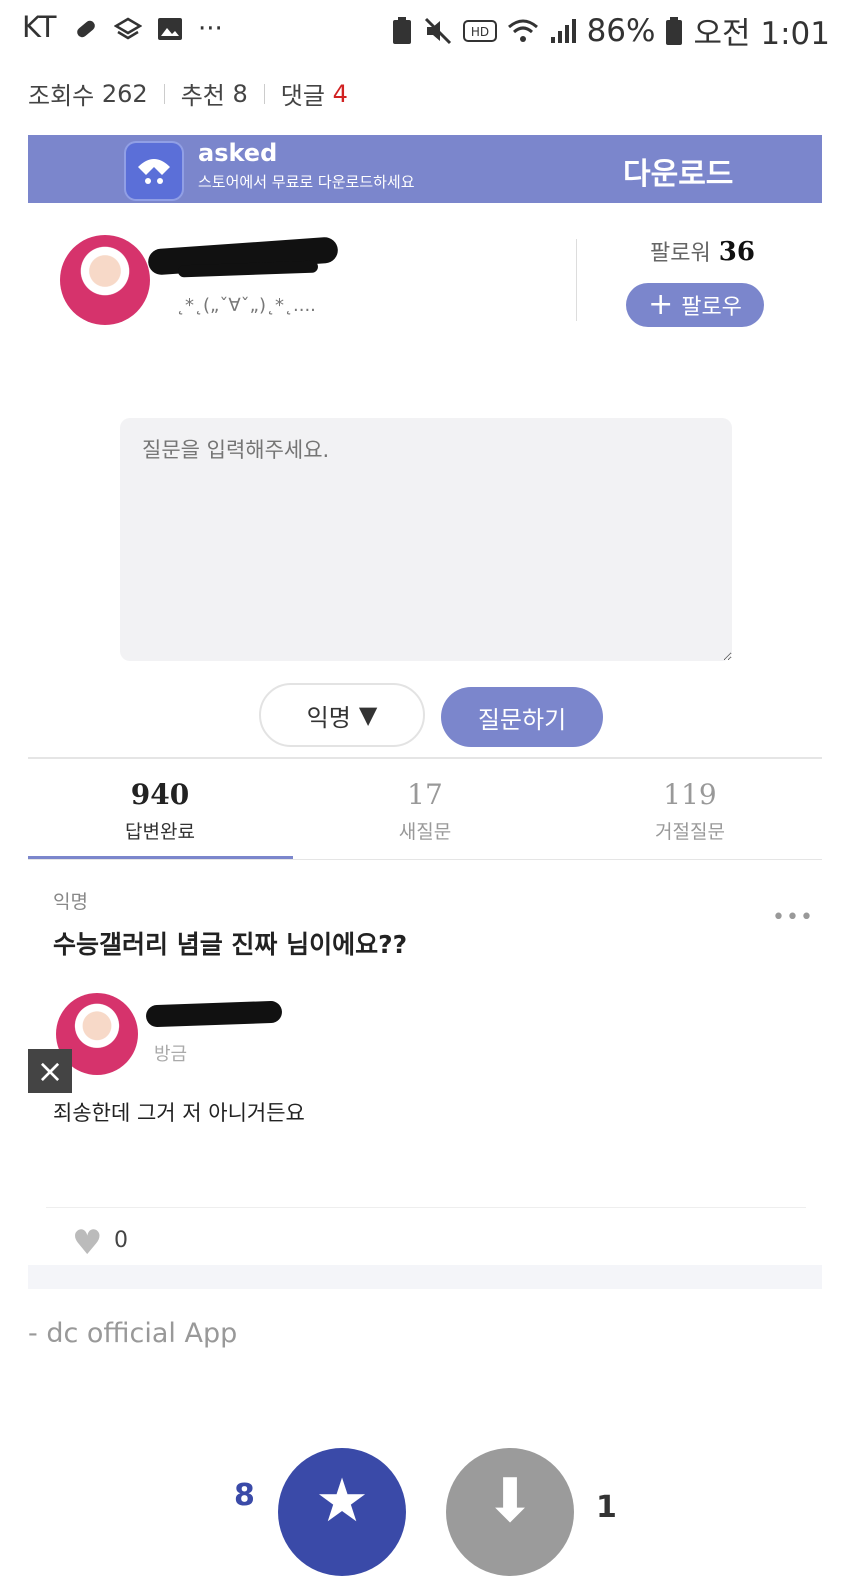  I want to click on embed-footer, so click(425, 1277).